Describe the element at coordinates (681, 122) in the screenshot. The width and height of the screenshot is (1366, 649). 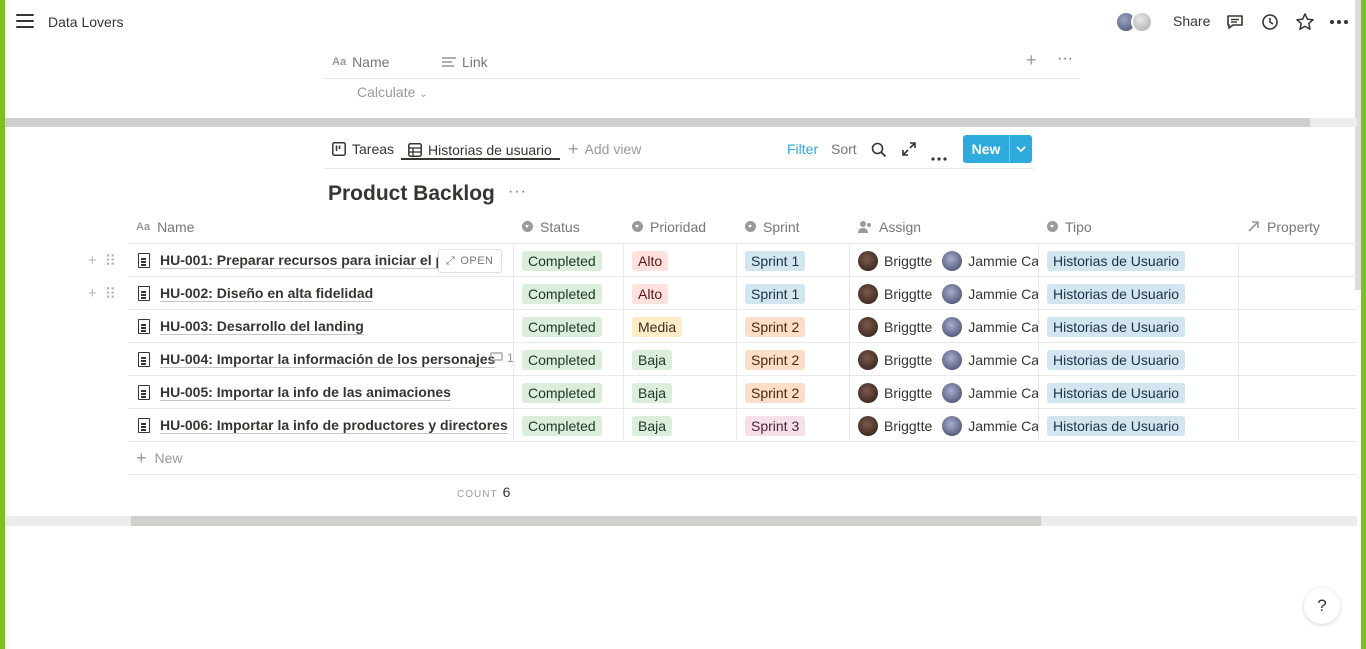
I see `horizontal-scrollbar` at that location.